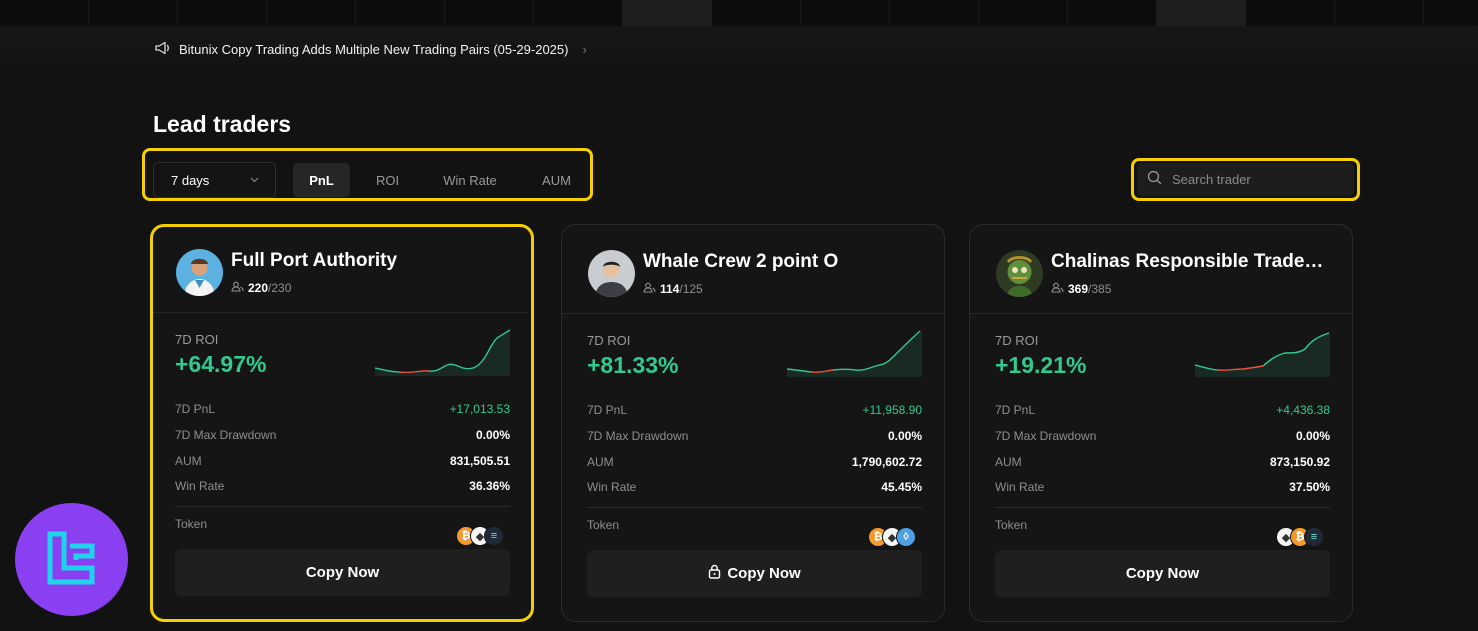 The image size is (1478, 631). What do you see at coordinates (163, 49) in the screenshot?
I see `megaphone-icon` at bounding box center [163, 49].